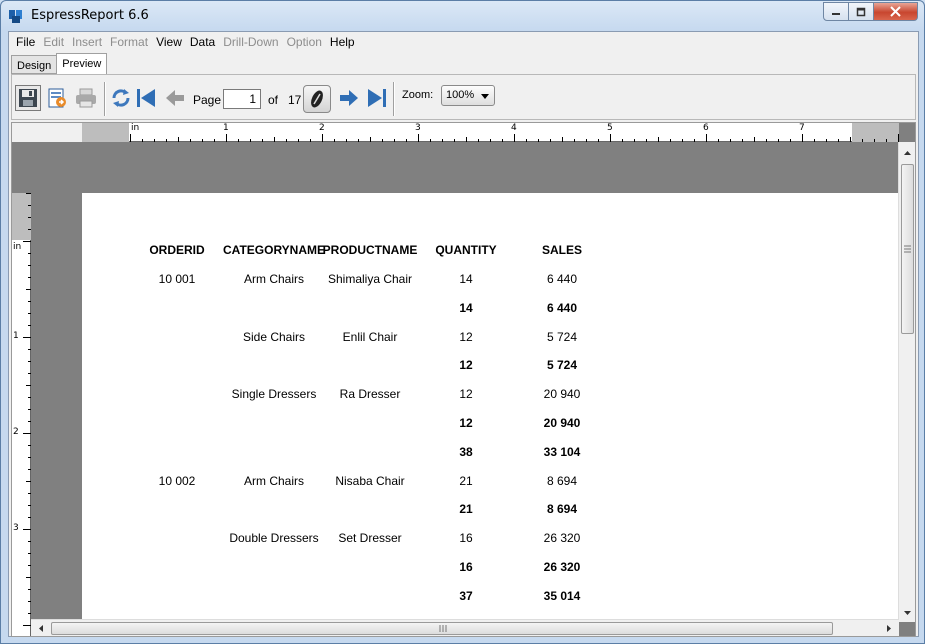 This screenshot has height=644, width=925. Describe the element at coordinates (907, 153) in the screenshot. I see `scroll-up-icon` at that location.